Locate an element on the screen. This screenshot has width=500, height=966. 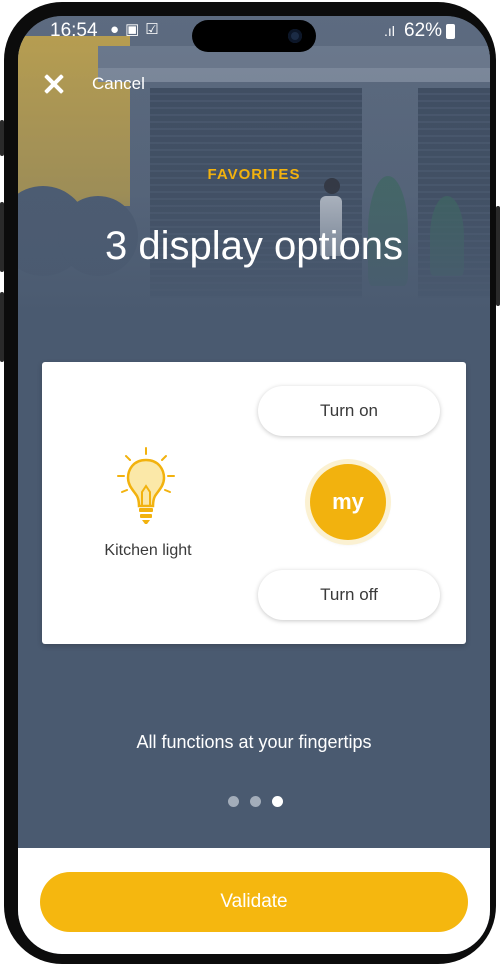
status-notification-icons: ●▣☑ is located at coordinates (137, 29).